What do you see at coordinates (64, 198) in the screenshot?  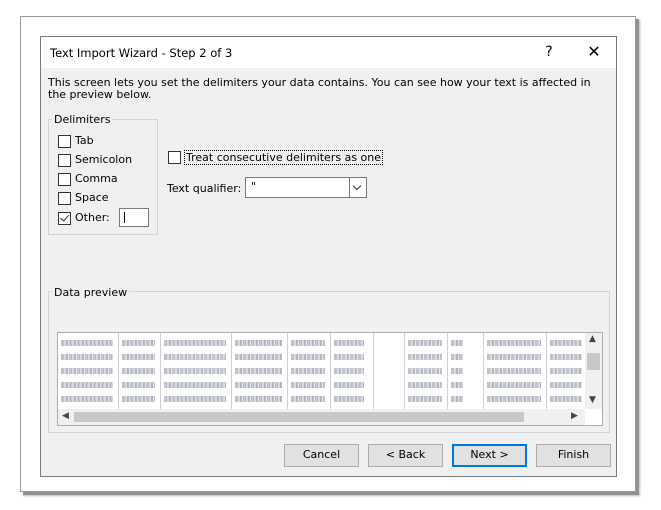 I see `space-checkbox` at bounding box center [64, 198].